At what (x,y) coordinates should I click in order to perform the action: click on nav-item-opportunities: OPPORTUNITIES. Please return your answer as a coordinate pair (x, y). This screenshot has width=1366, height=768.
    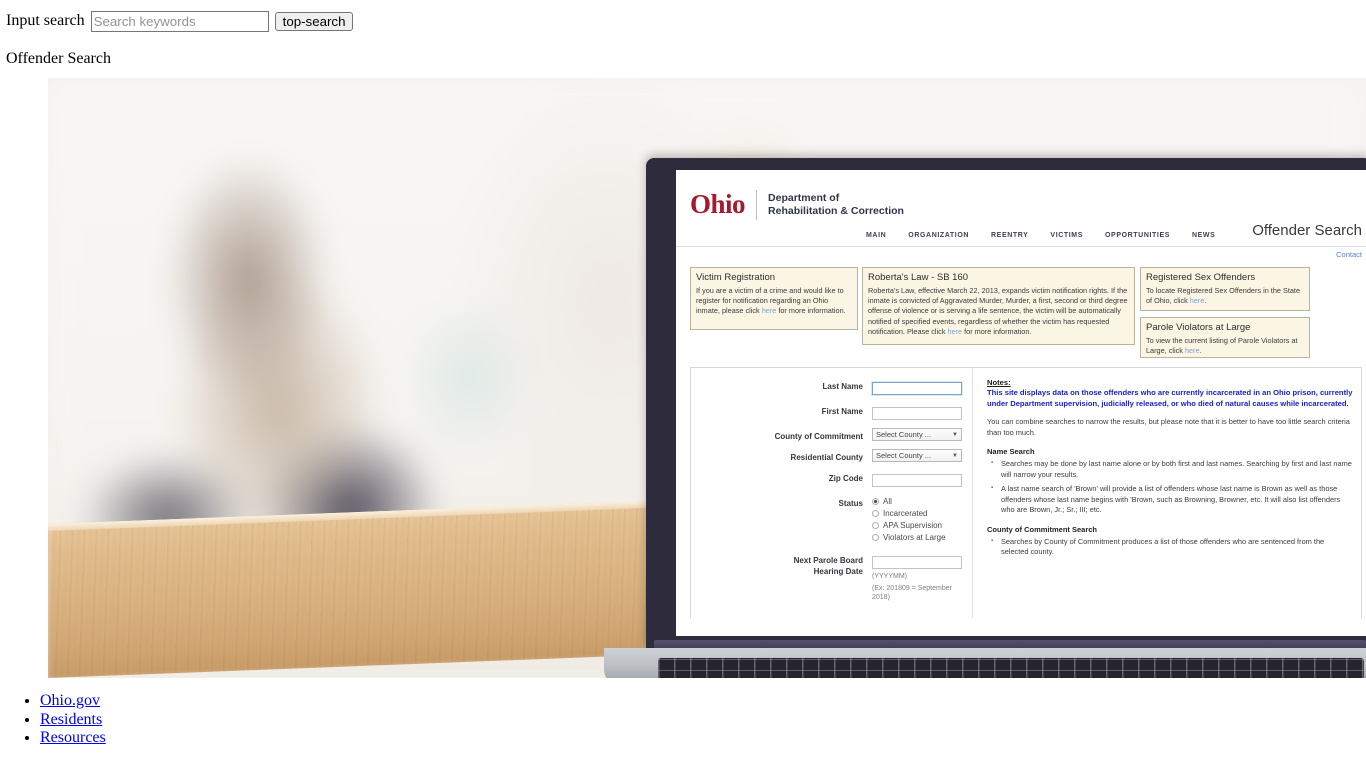
    Looking at the image, I should click on (1137, 235).